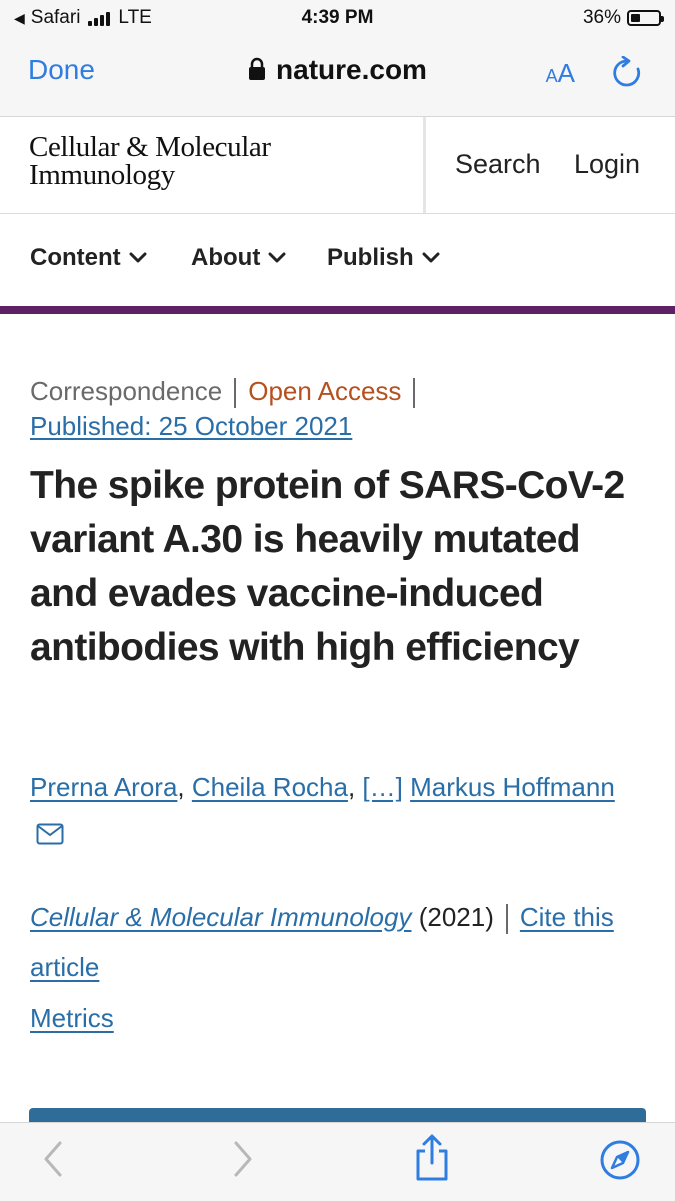 This screenshot has height=1201, width=675. What do you see at coordinates (53, 1159) in the screenshot?
I see `chevron-left-icon` at bounding box center [53, 1159].